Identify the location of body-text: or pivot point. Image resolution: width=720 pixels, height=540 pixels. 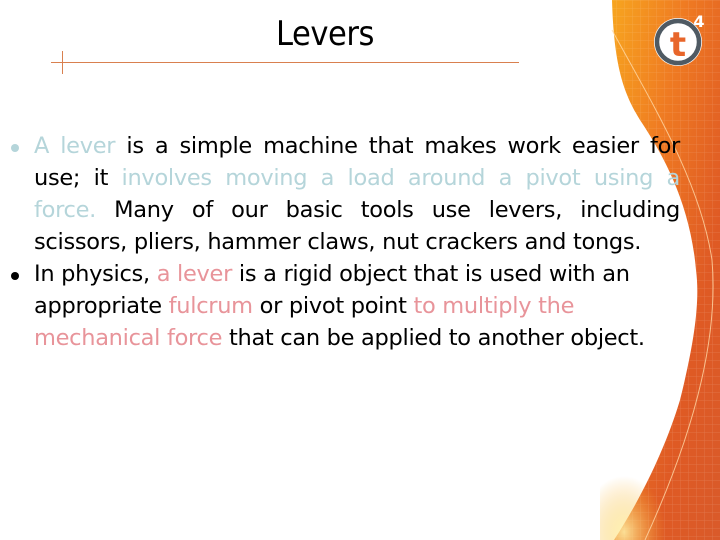
(333, 306).